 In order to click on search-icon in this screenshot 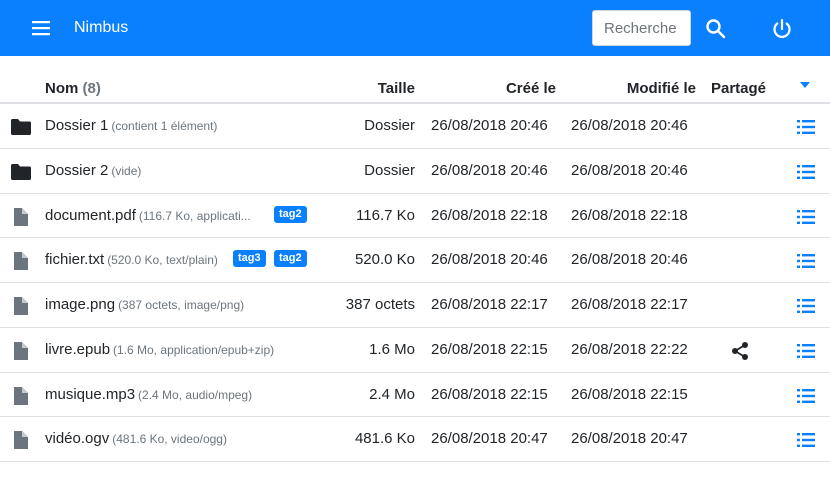, I will do `click(716, 29)`.